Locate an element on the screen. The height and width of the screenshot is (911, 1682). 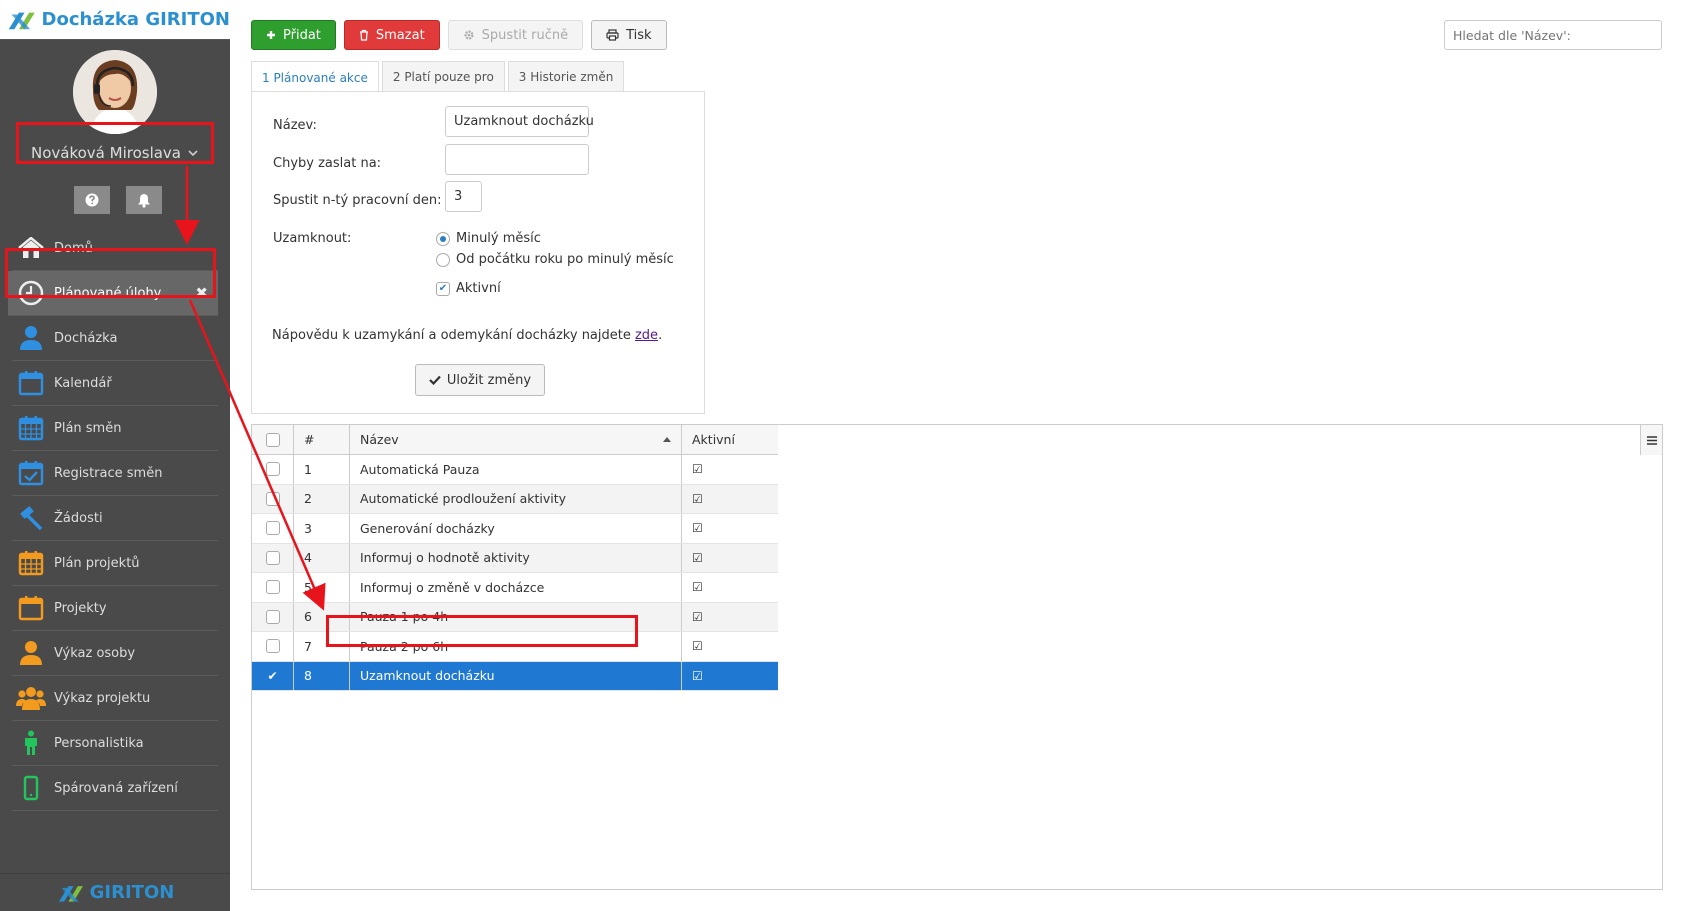
sidebar-item-9: Výkaz osoby is located at coordinates (115, 653).